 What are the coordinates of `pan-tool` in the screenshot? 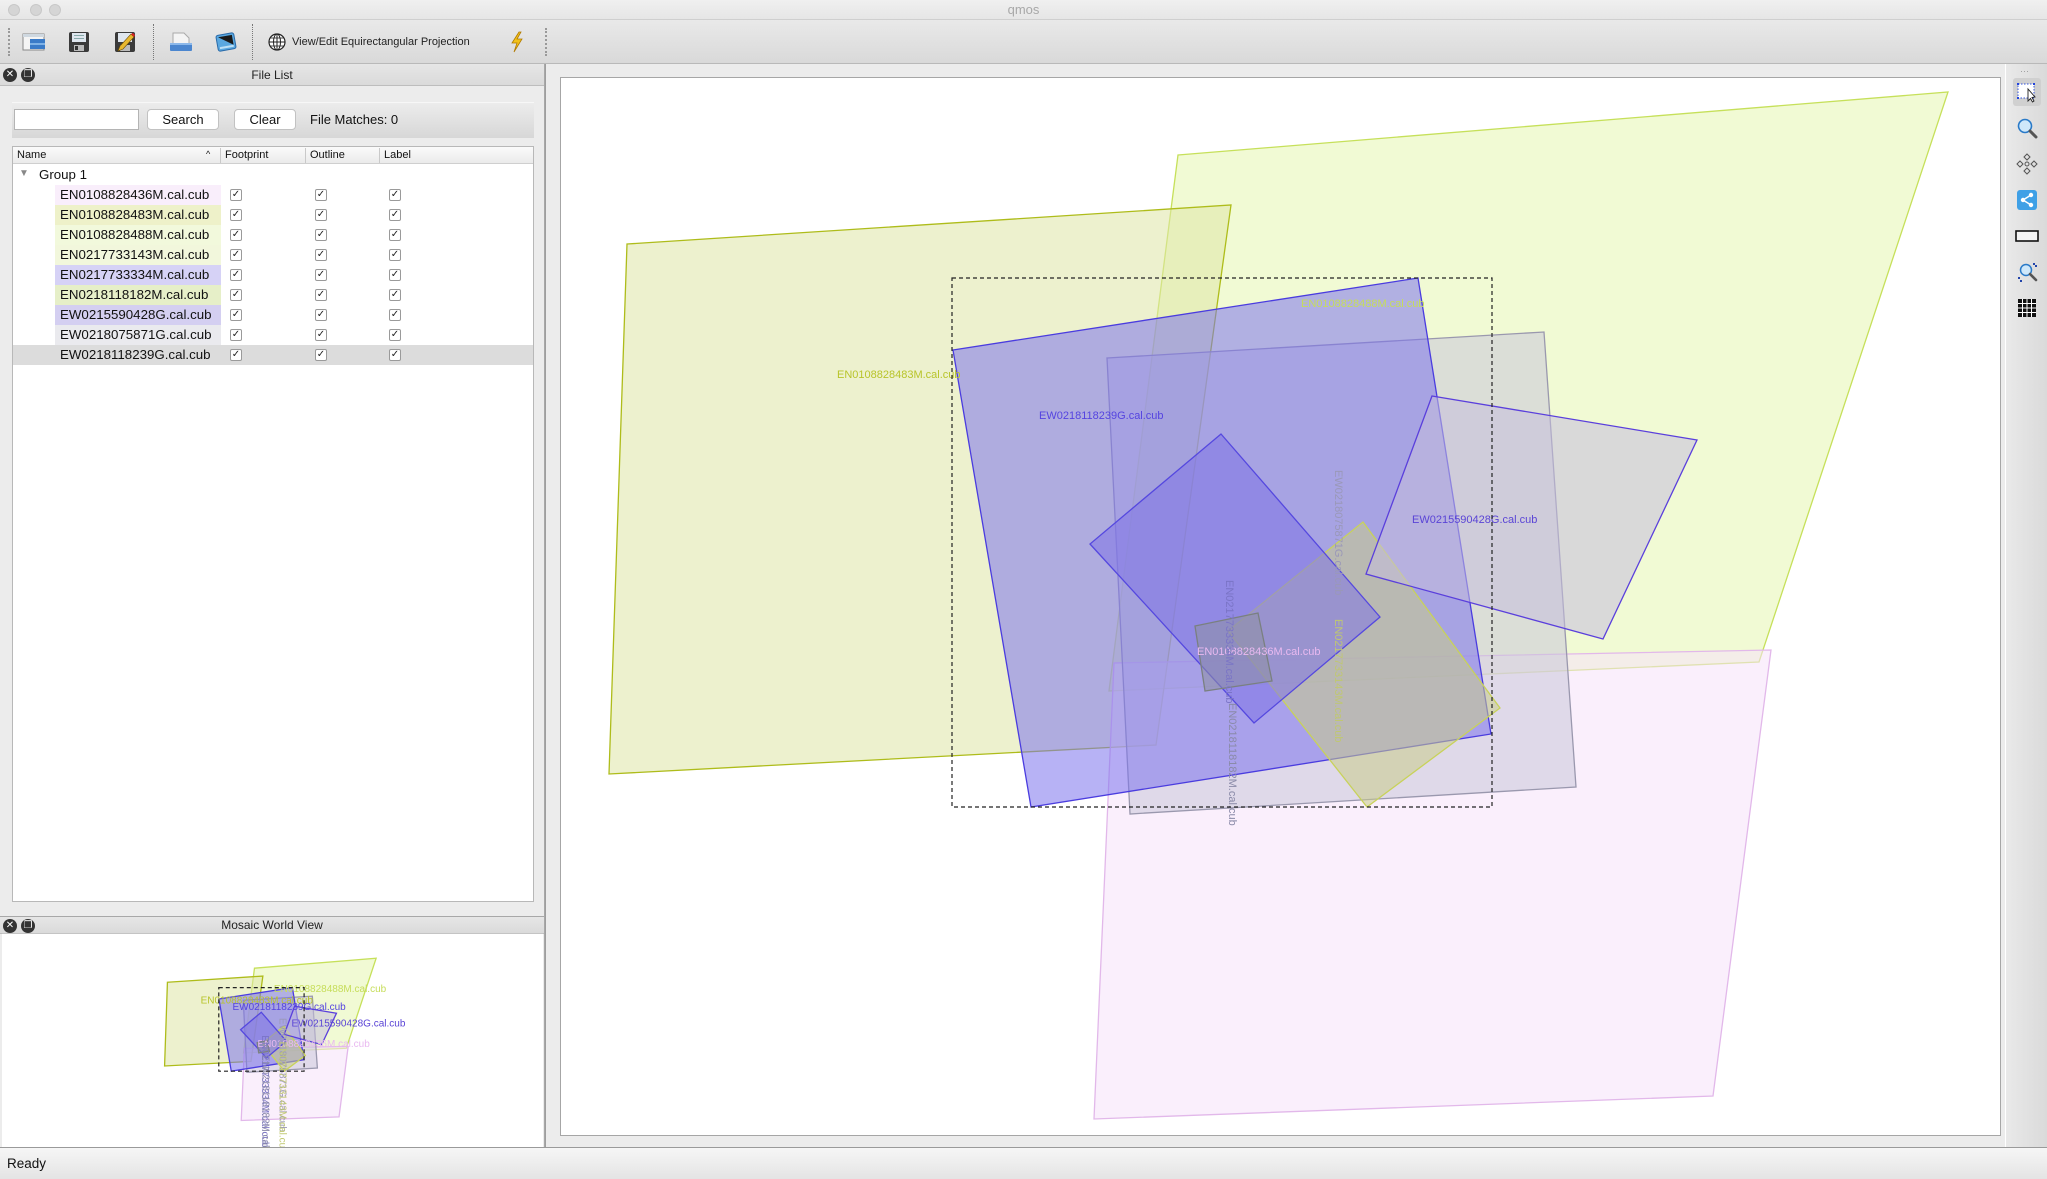 It's located at (2027, 164).